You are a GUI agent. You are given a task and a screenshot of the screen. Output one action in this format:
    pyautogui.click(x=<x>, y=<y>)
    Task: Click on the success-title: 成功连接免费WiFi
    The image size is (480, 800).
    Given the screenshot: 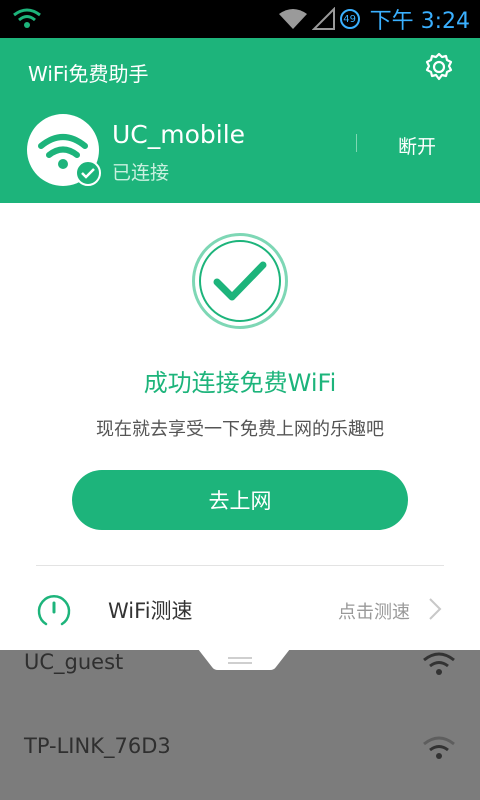 What is the action you would take?
    pyautogui.click(x=240, y=383)
    